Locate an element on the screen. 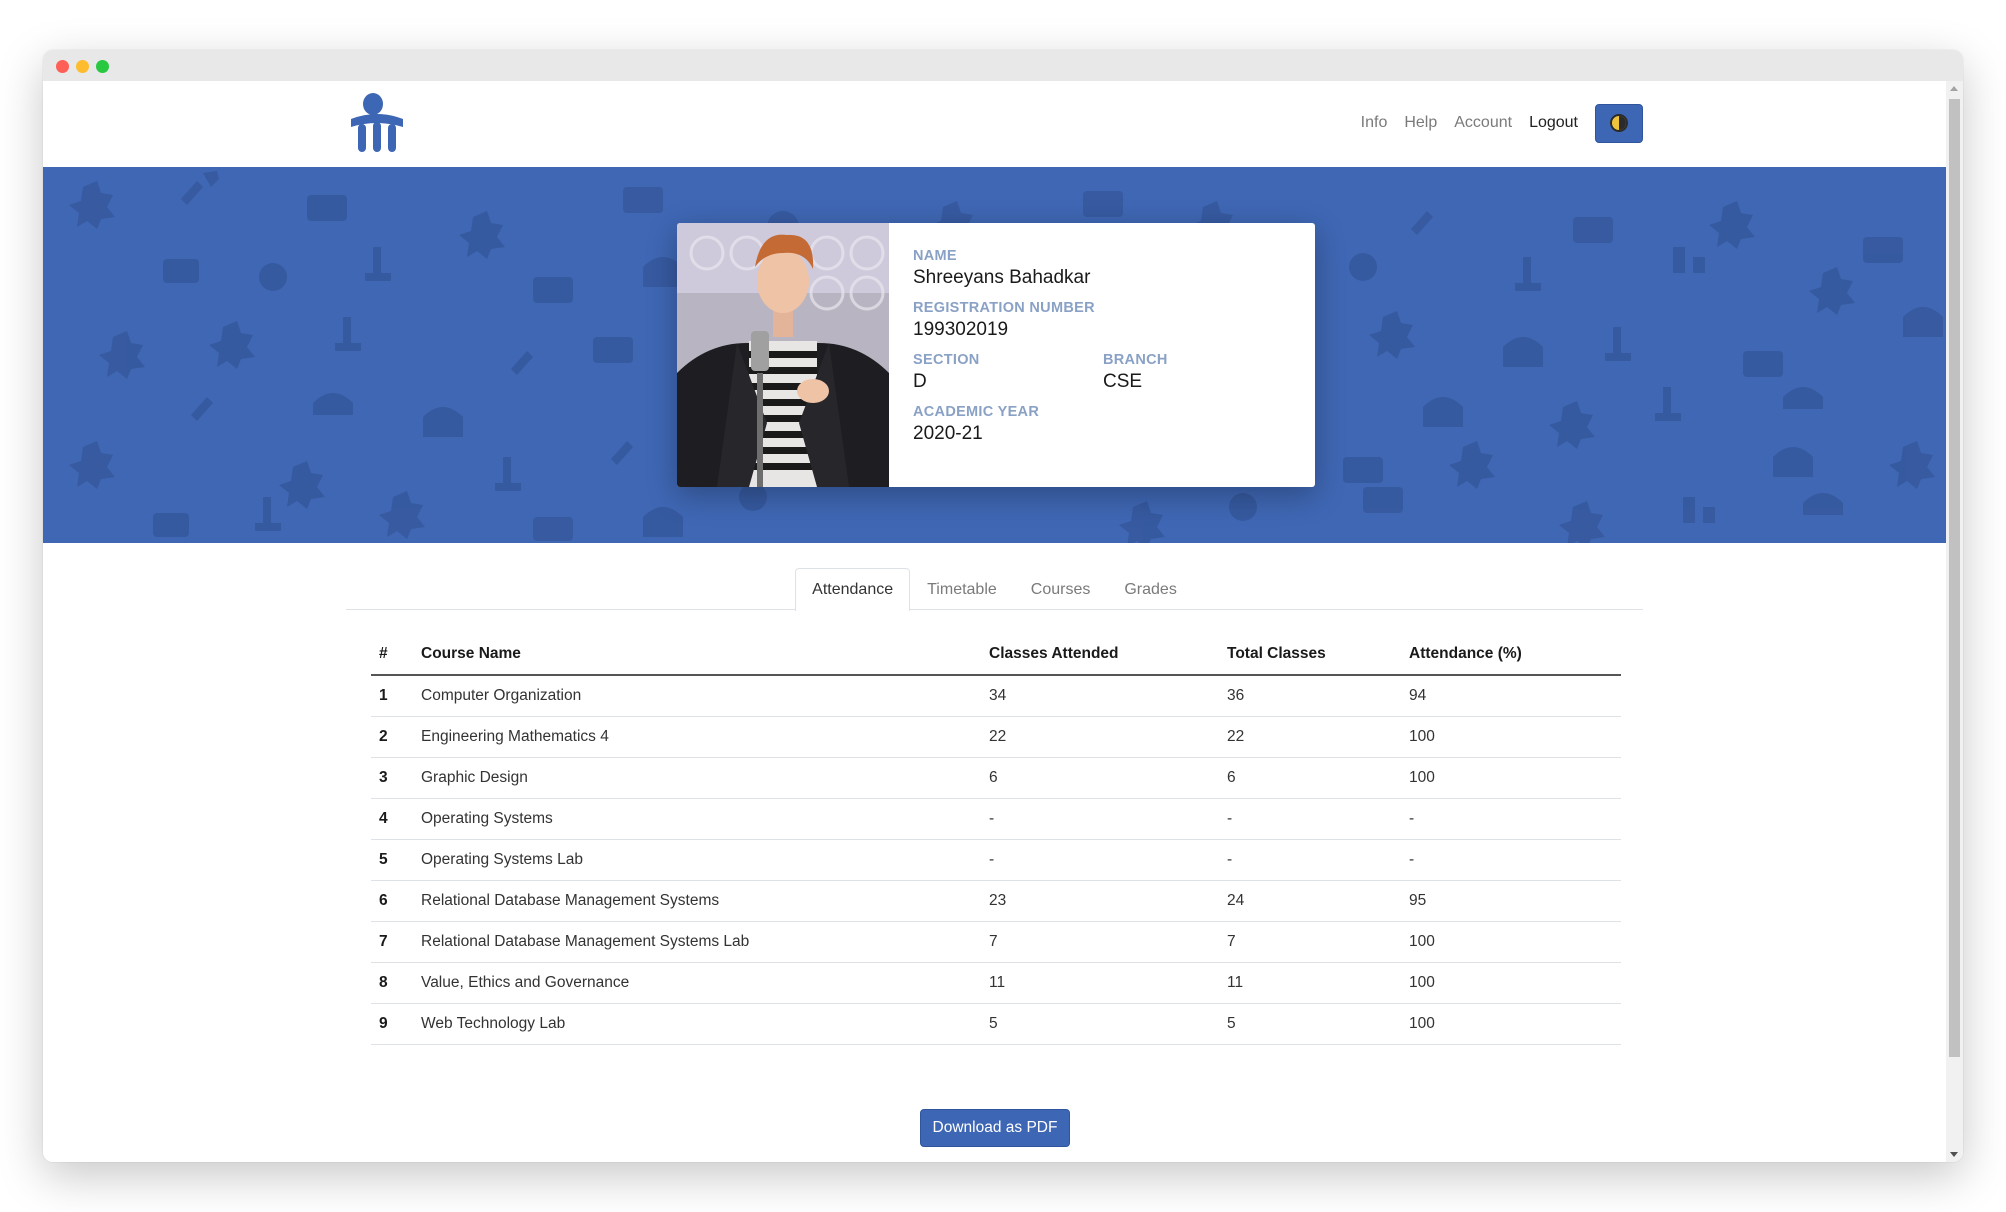 The image size is (2006, 1212). table-row: 3 Graphic Design 6 6 100 is located at coordinates (996, 778).